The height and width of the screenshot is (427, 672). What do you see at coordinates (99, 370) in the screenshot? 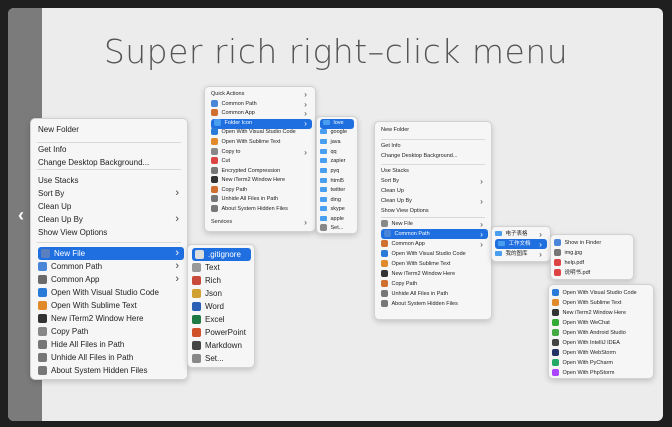
I see `menu-item-label: About System Hidden Files` at bounding box center [99, 370].